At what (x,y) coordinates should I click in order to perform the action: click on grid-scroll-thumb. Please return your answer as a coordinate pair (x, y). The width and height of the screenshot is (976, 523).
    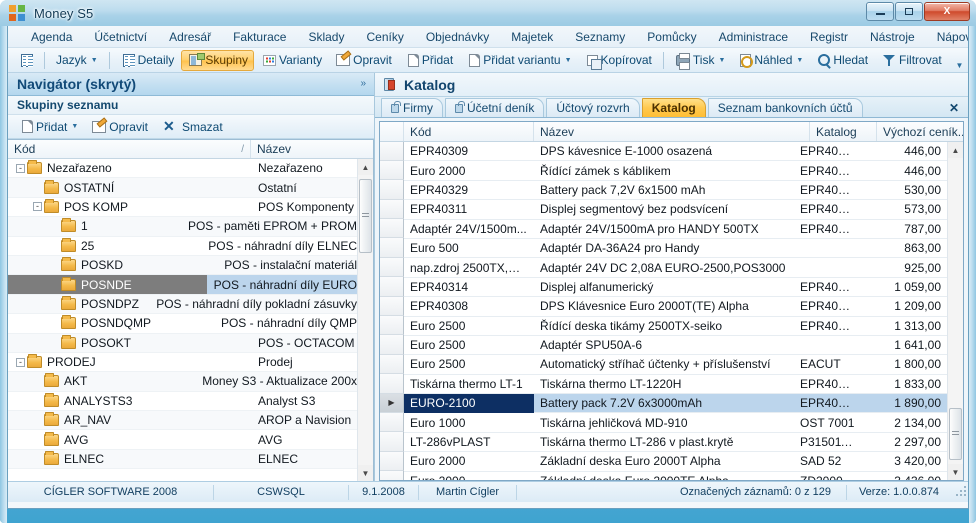
    Looking at the image, I should click on (955, 434).